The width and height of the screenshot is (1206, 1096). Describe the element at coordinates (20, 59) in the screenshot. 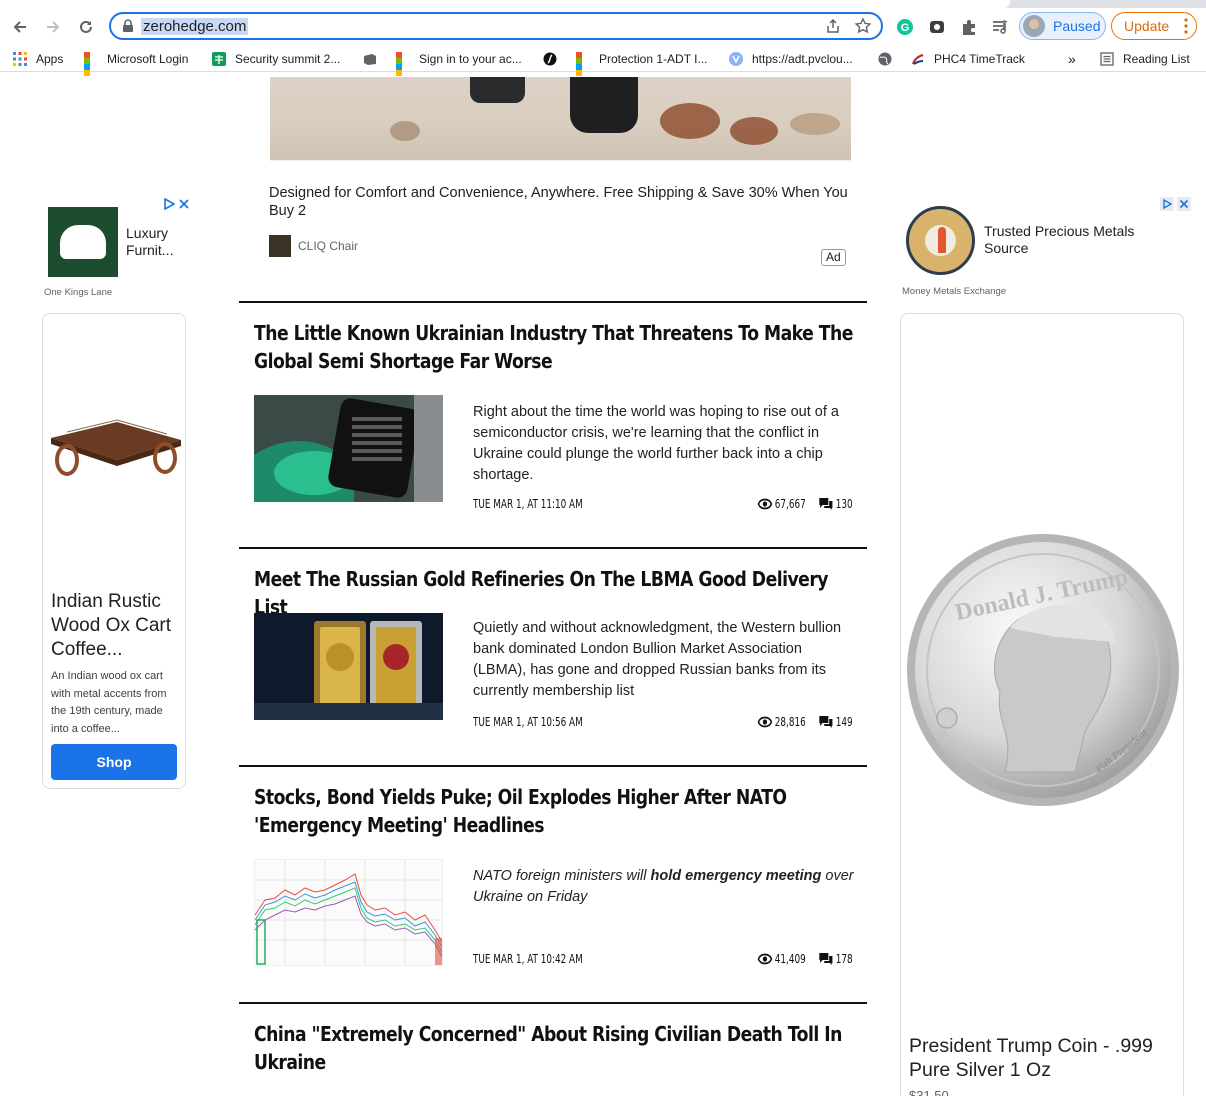

I see `apps-grid-icon` at that location.